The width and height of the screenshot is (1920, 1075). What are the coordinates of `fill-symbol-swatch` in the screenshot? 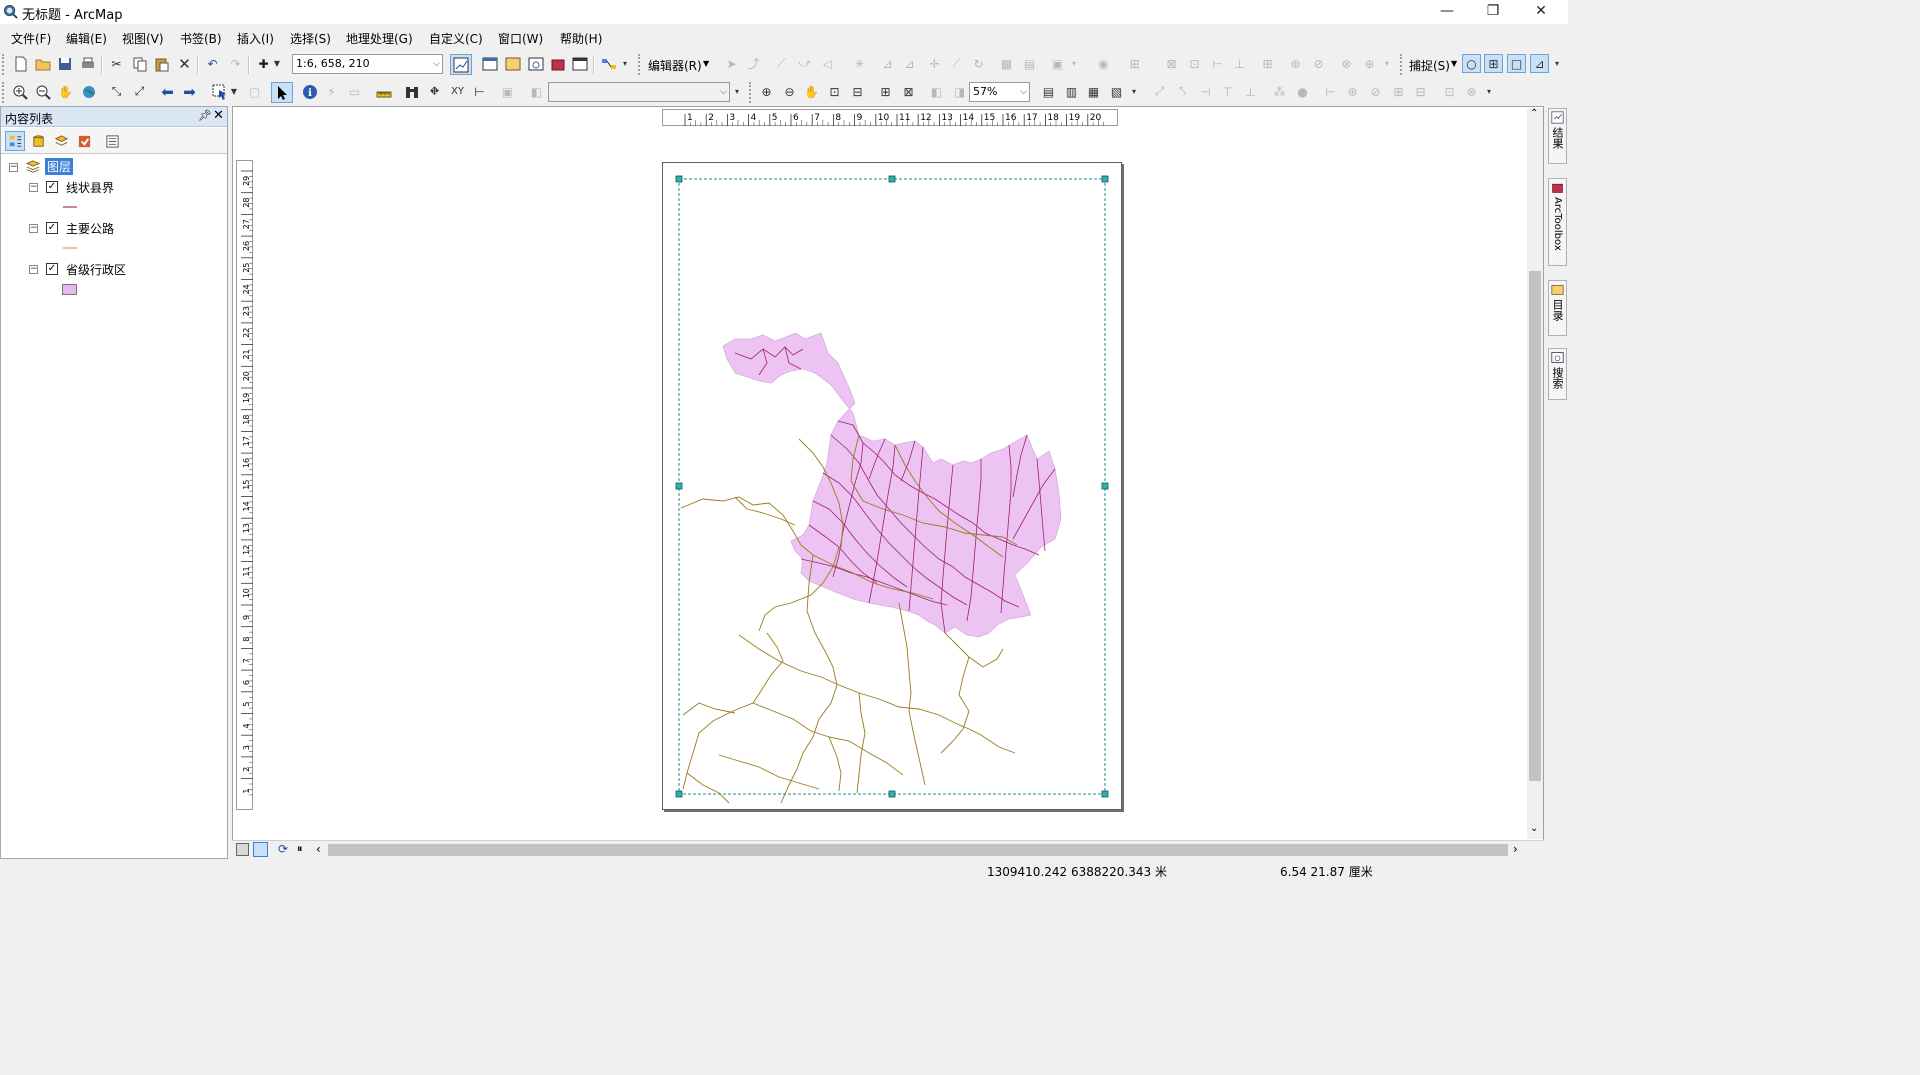 It's located at (69, 289).